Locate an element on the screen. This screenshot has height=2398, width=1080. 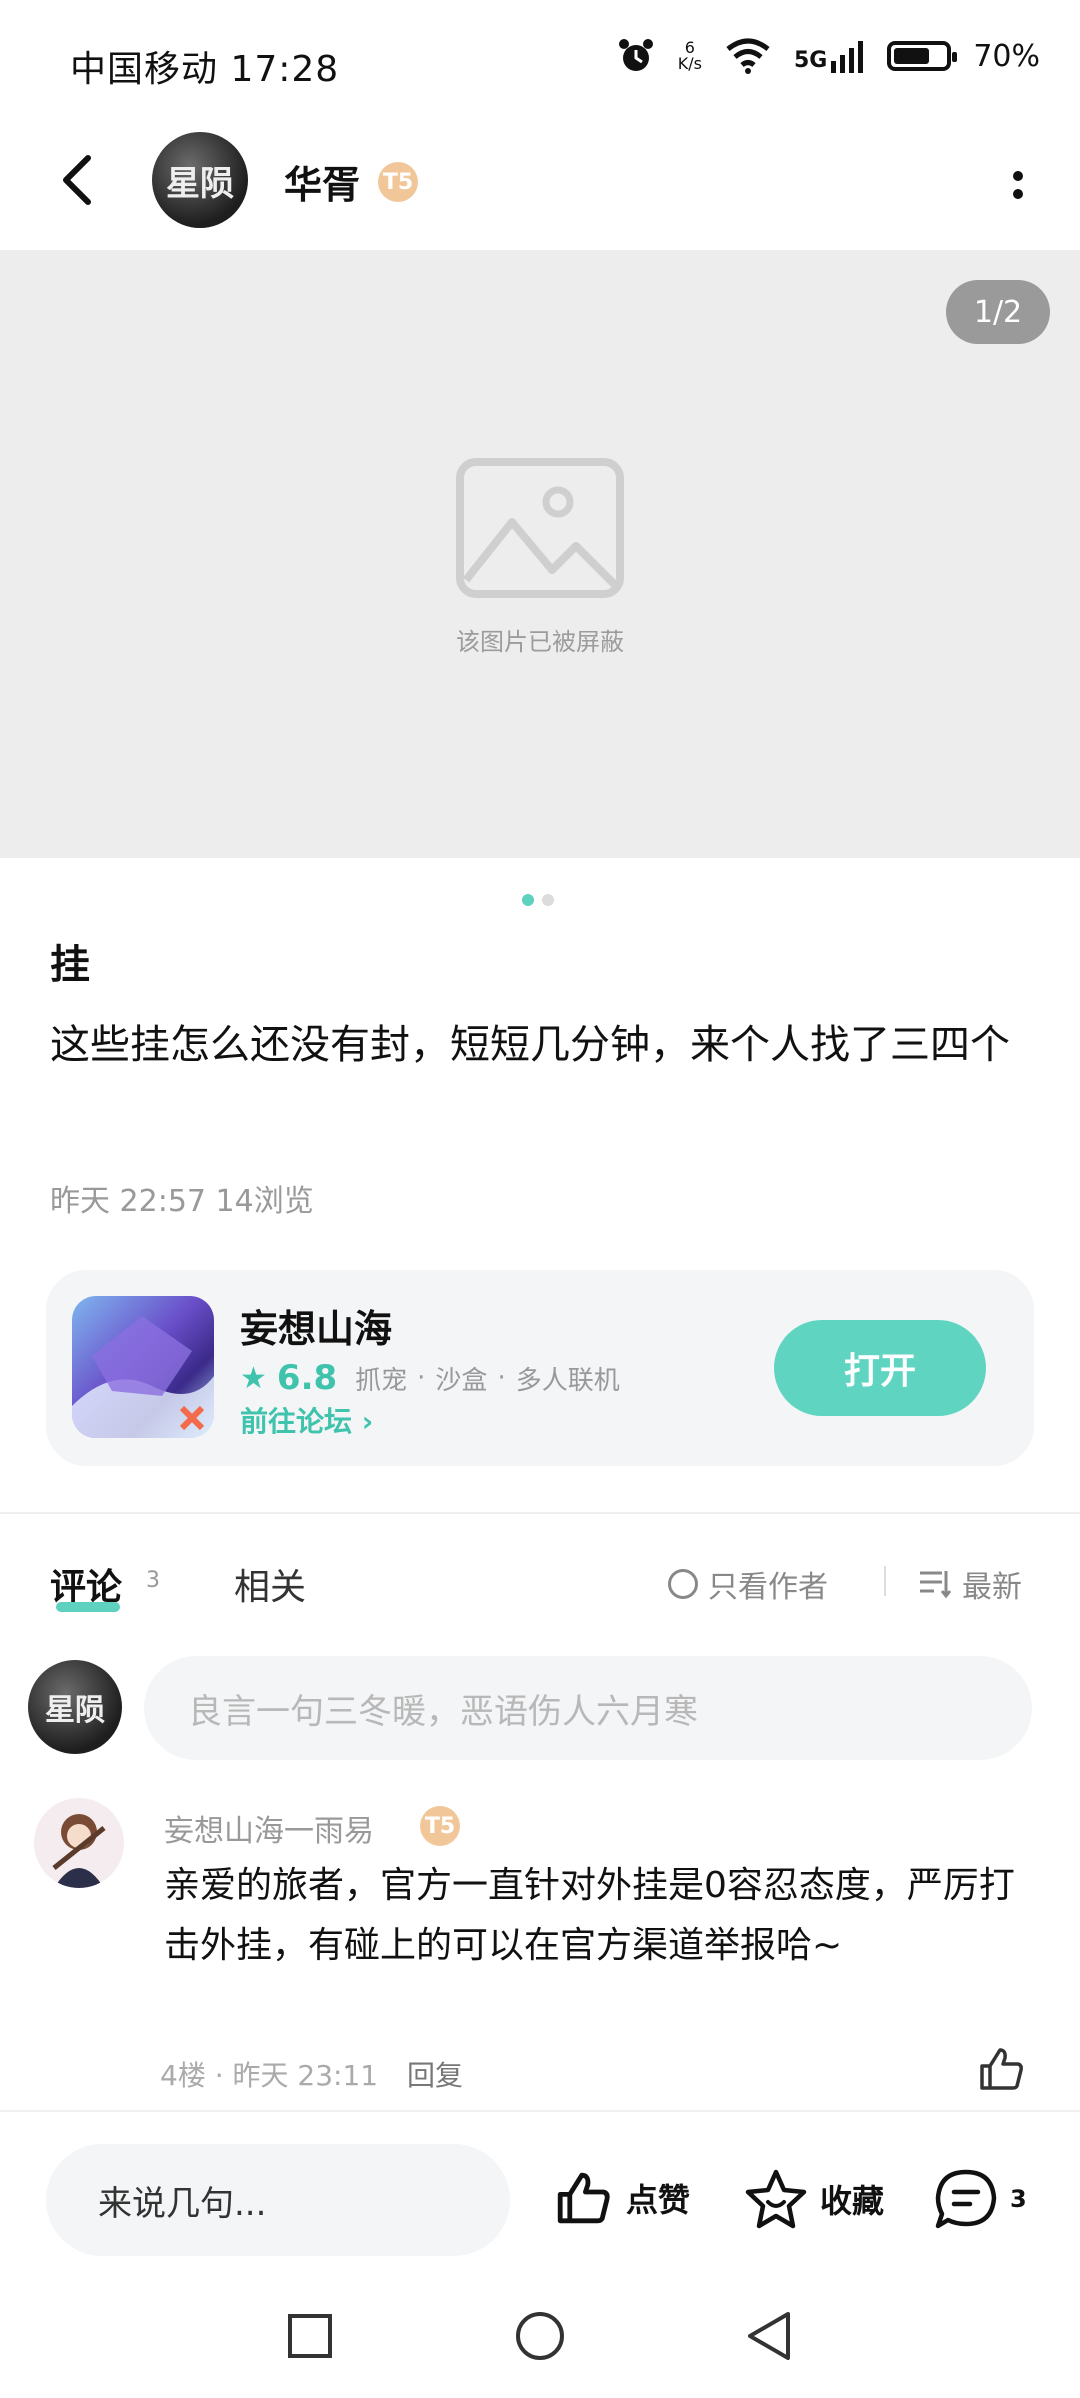
battery-percent: 70% is located at coordinates (1006, 56).